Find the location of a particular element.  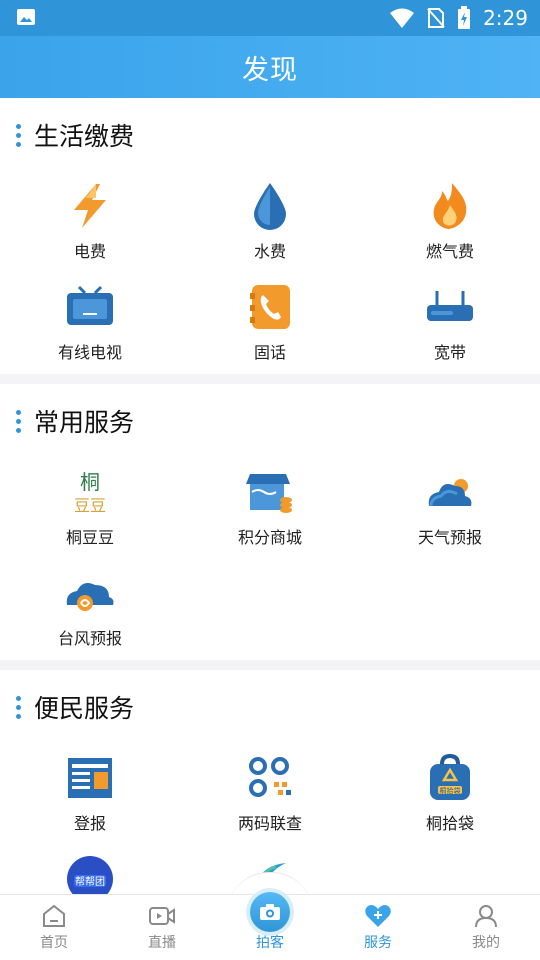

service-label: 燃气费 is located at coordinates (449, 251).